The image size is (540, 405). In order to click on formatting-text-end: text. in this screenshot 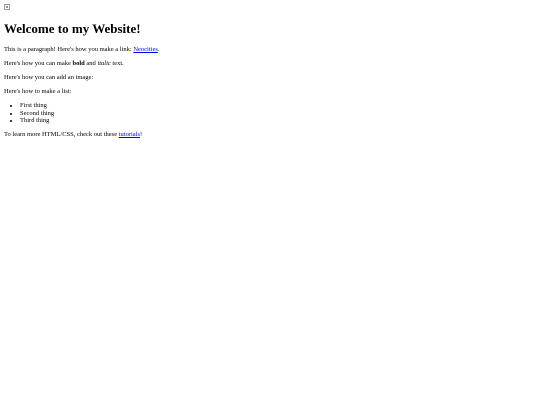, I will do `click(117, 64)`.